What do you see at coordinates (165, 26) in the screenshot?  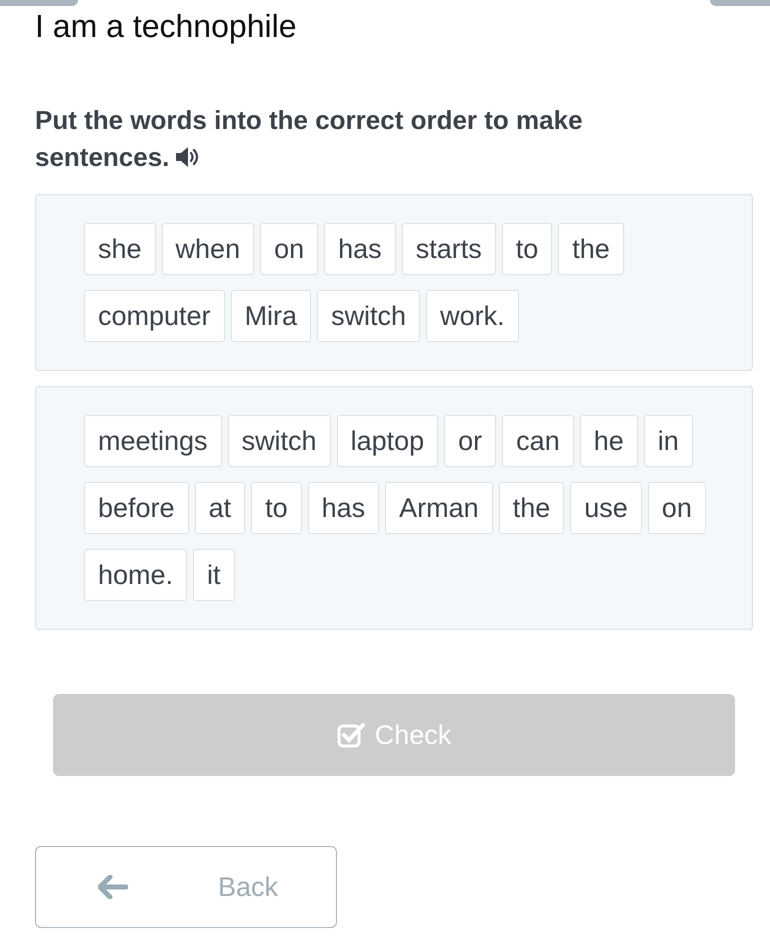 I see `page-title: I am a technophile` at bounding box center [165, 26].